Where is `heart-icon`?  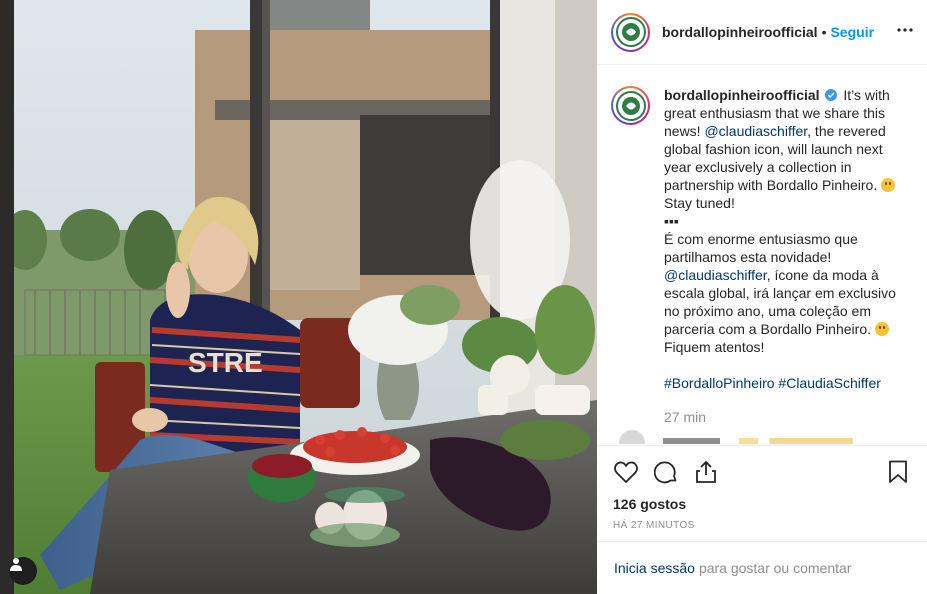 heart-icon is located at coordinates (626, 472).